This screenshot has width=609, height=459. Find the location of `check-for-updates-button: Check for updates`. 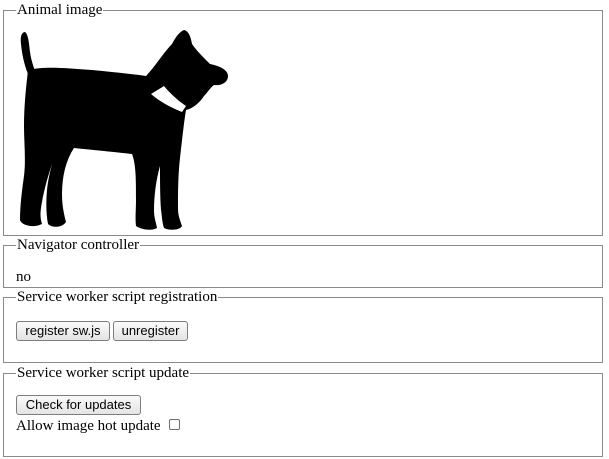

check-for-updates-button: Check for updates is located at coordinates (78, 405).